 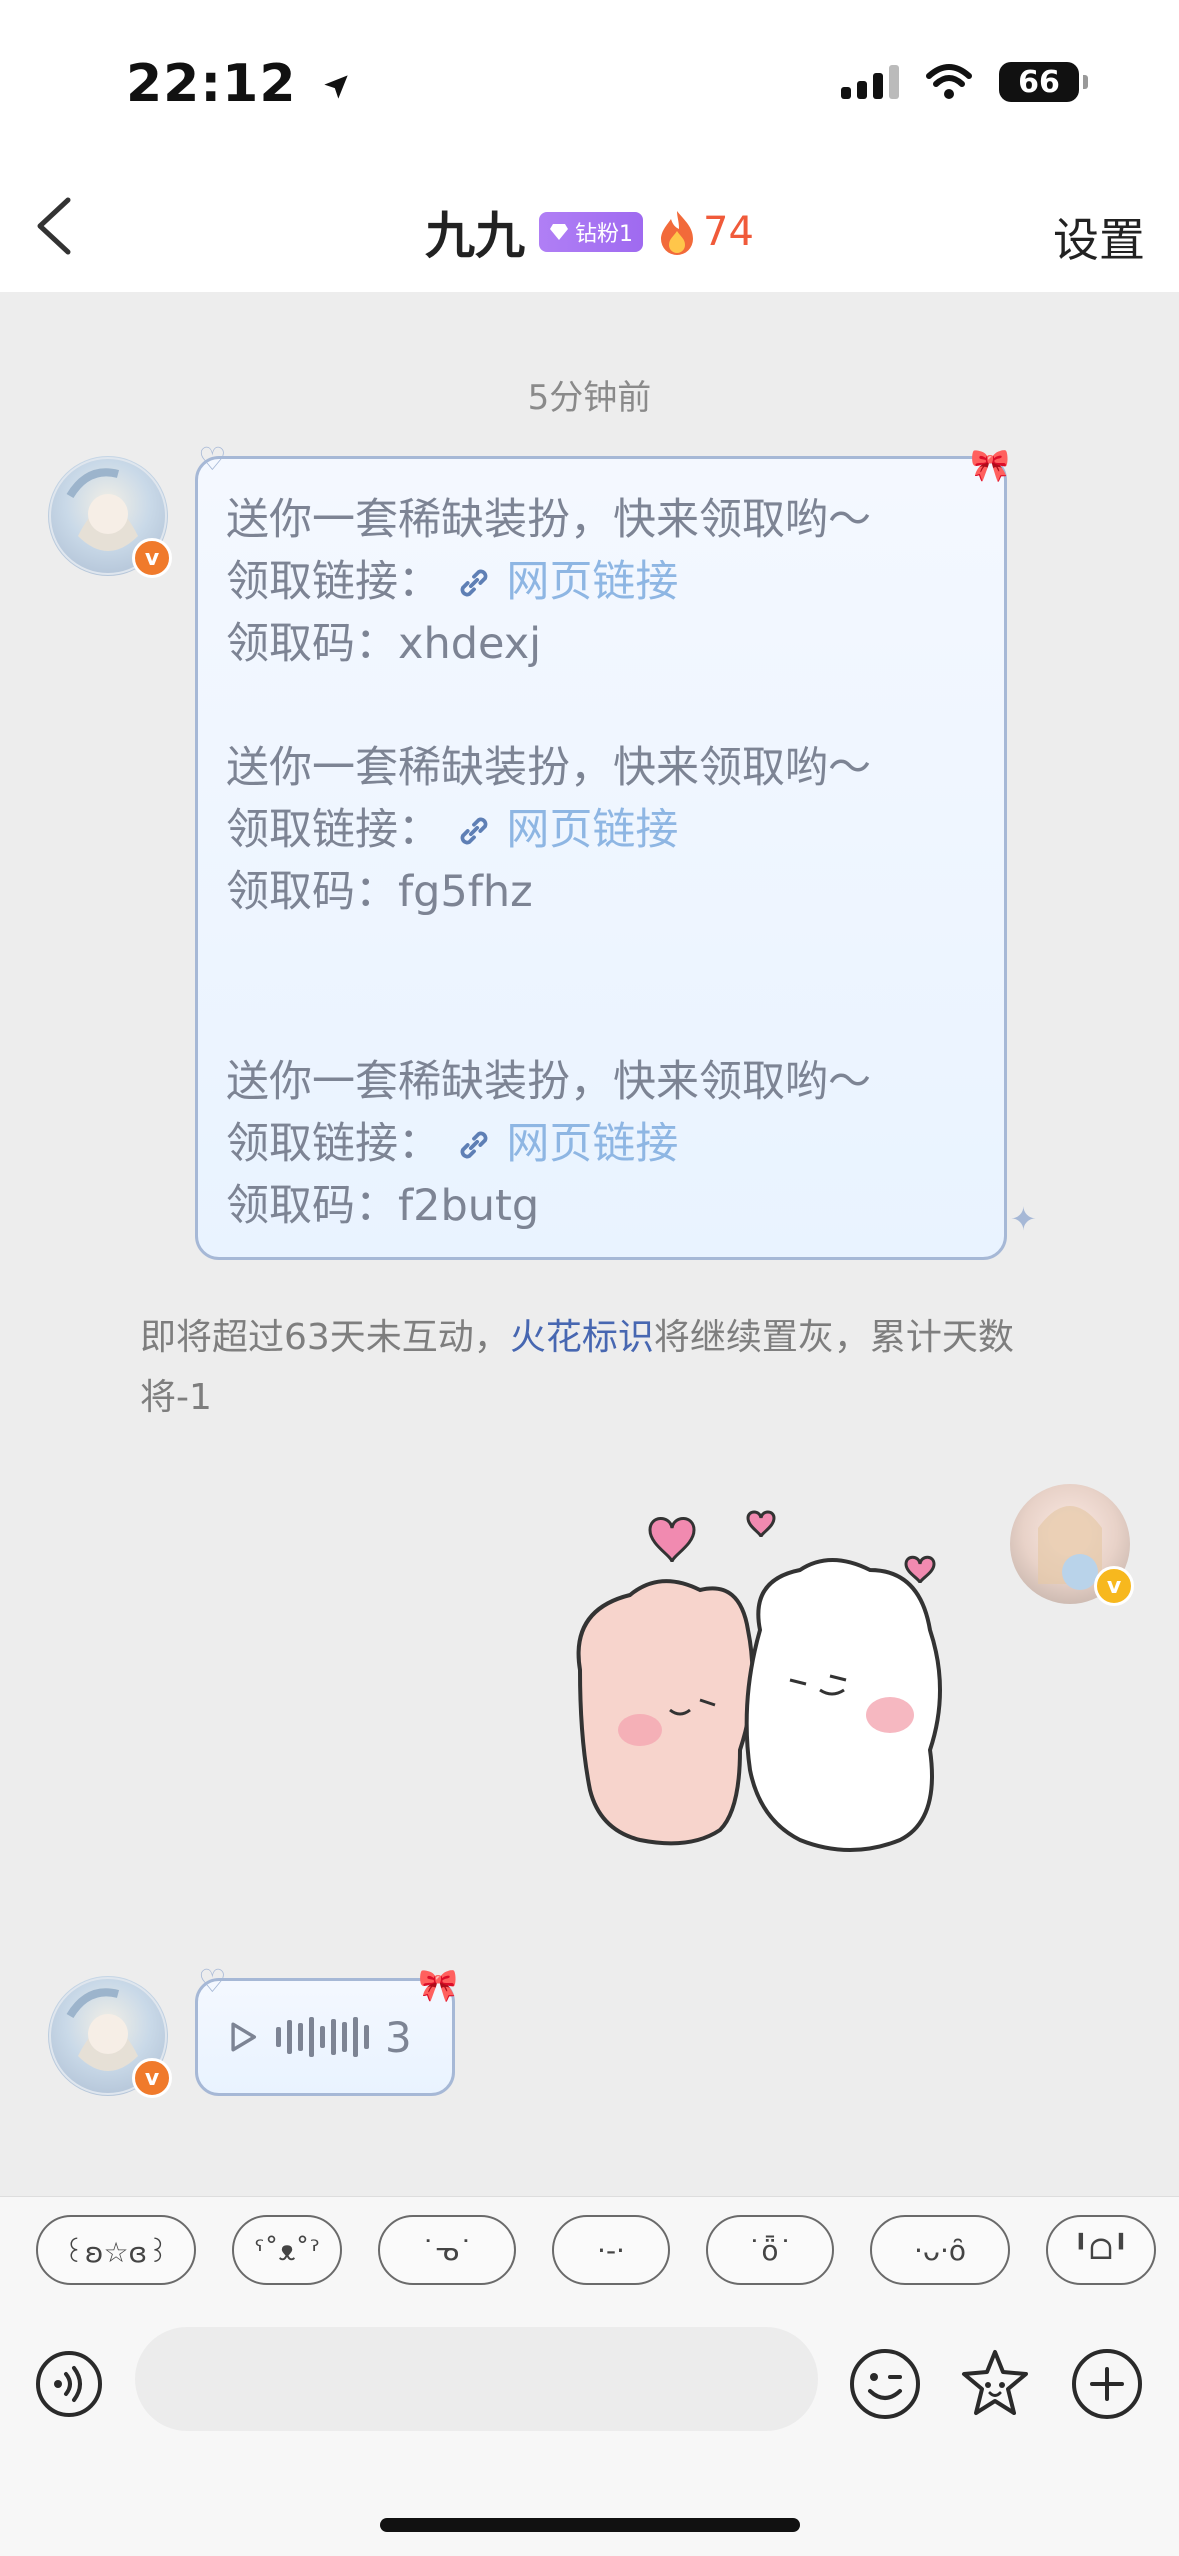 I want to click on kaomoji-chip: ꒰ʚ☆ɞ꒱, so click(x=116, y=2250).